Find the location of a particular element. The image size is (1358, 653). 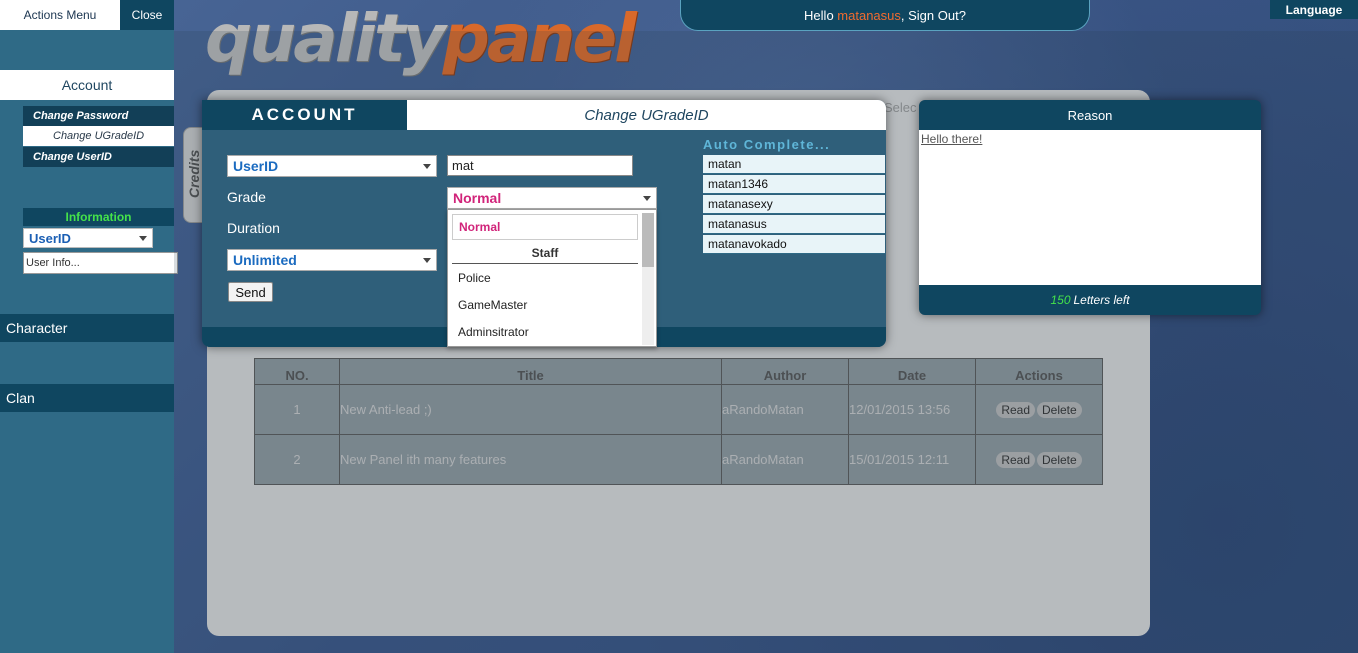

autocomplete-item: matanasus is located at coordinates (794, 224).